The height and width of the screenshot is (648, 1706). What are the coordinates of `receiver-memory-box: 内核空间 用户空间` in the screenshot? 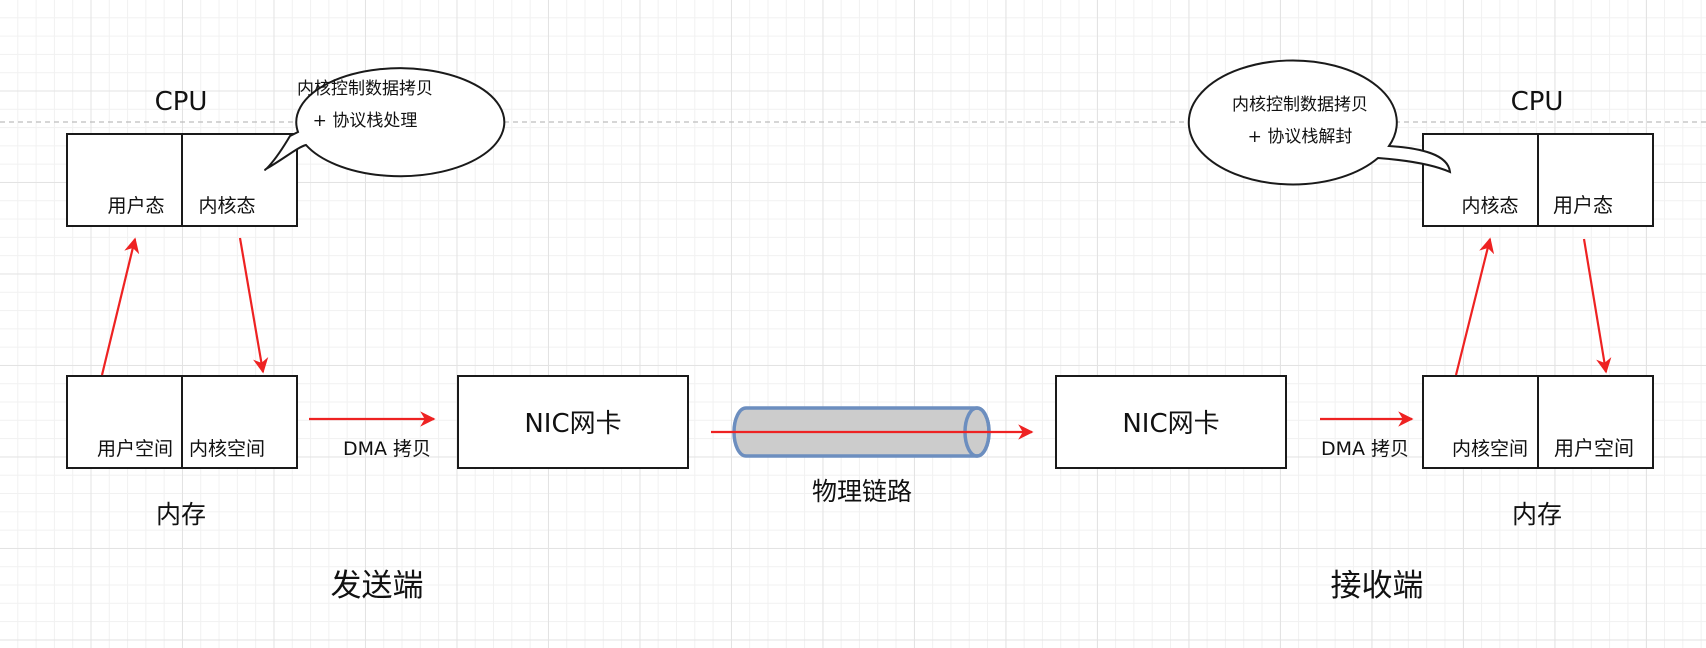 It's located at (1538, 422).